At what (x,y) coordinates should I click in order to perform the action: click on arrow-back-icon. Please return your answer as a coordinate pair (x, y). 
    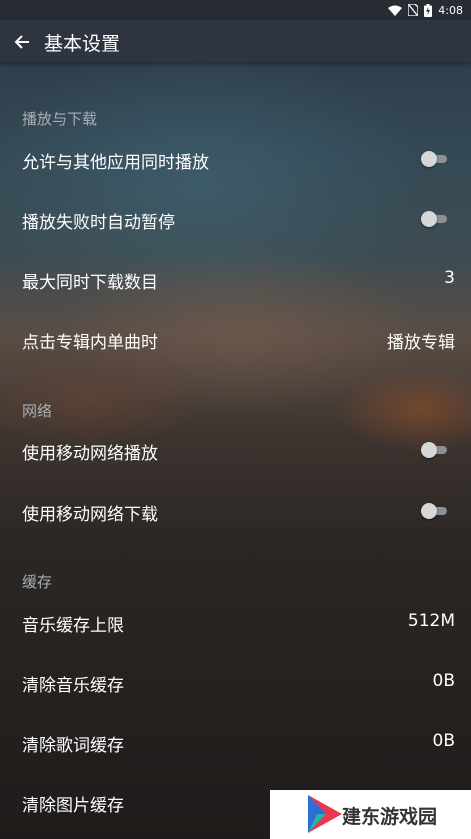
    Looking at the image, I should click on (21, 42).